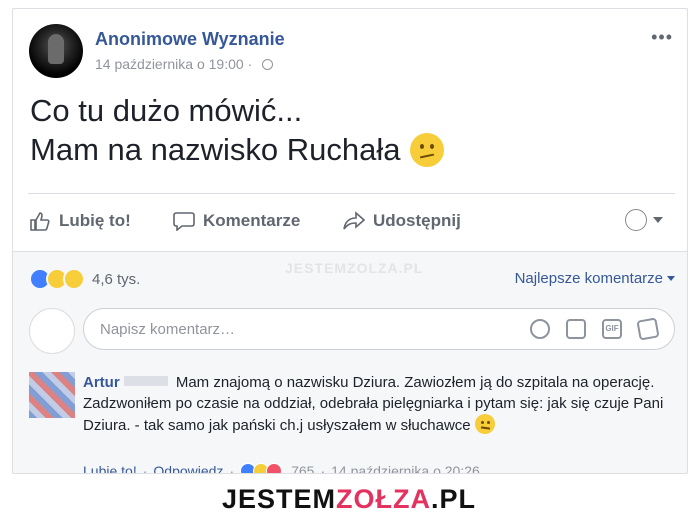  What do you see at coordinates (145, 381) in the screenshot?
I see `redacted-surname` at bounding box center [145, 381].